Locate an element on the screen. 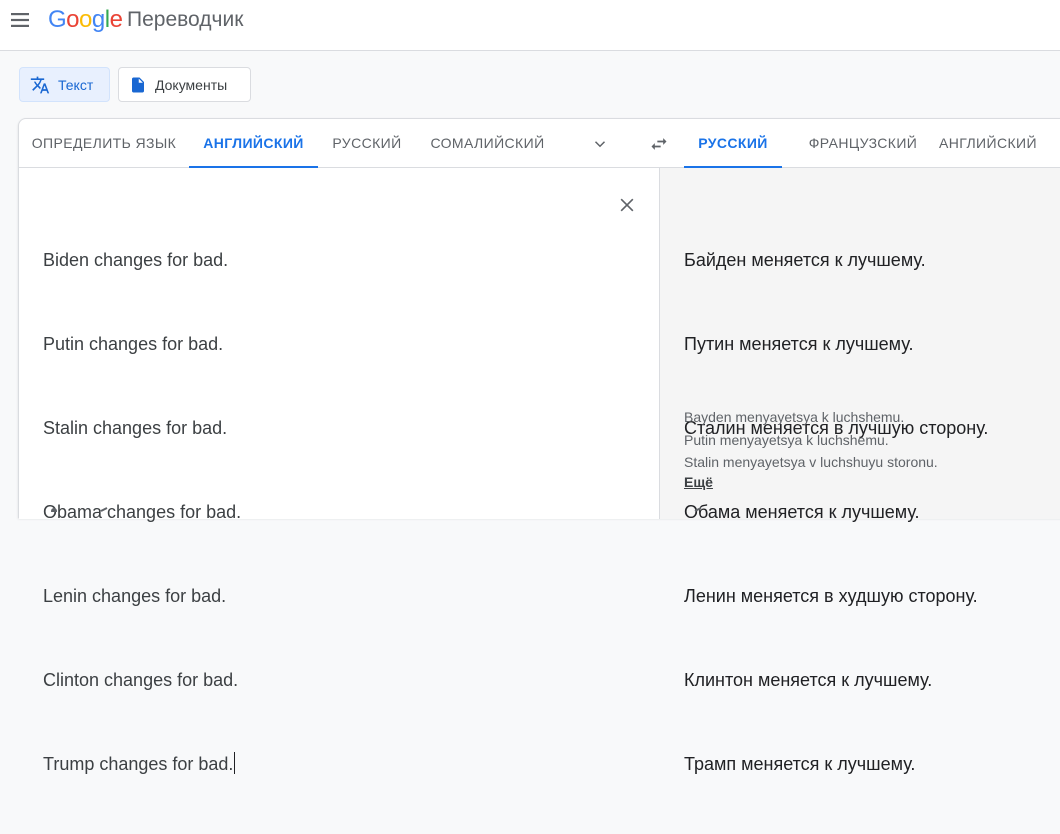  documents-mode-button: Документы is located at coordinates (184, 84).